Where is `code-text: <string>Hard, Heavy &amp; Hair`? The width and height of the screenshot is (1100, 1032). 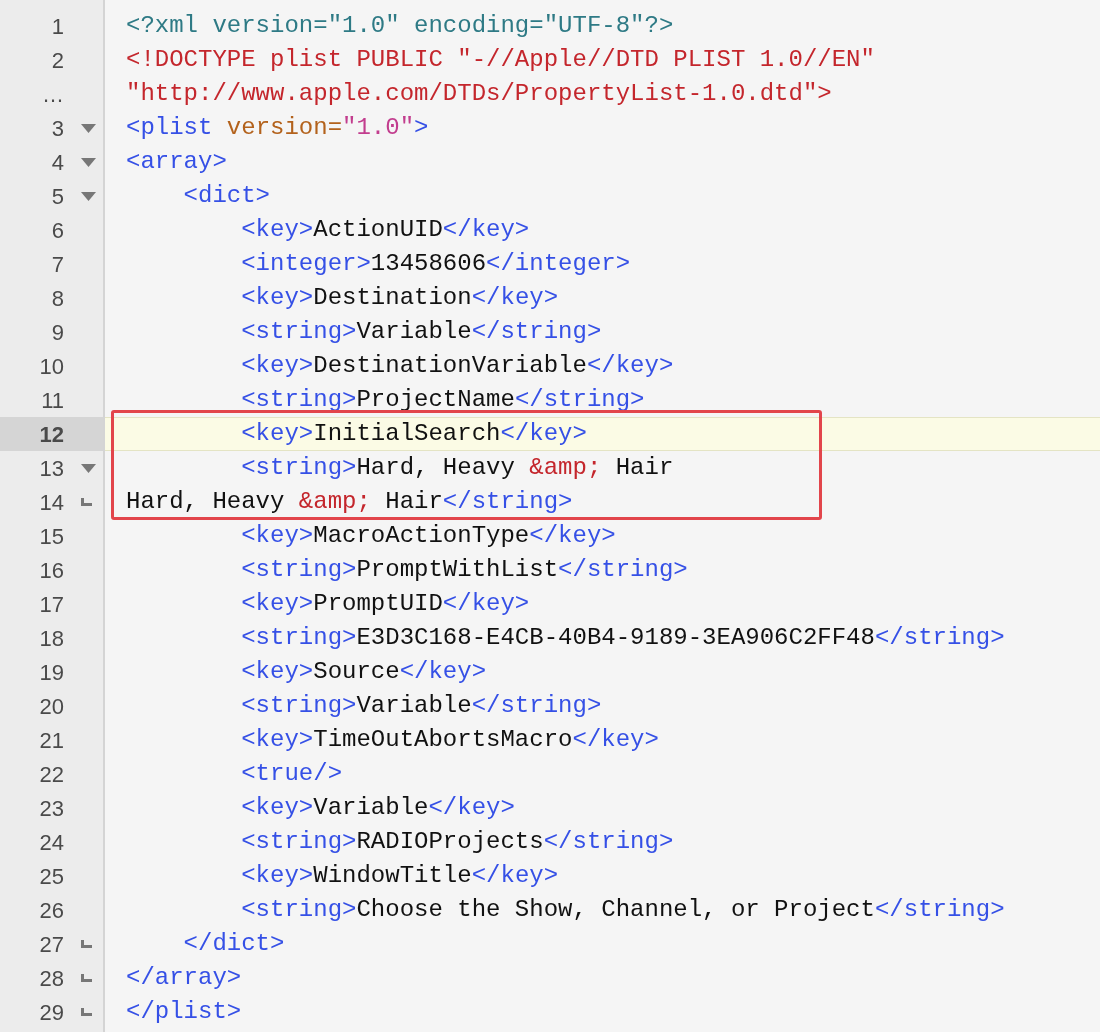
code-text: <string>Hard, Heavy &amp; Hair is located at coordinates (457, 468).